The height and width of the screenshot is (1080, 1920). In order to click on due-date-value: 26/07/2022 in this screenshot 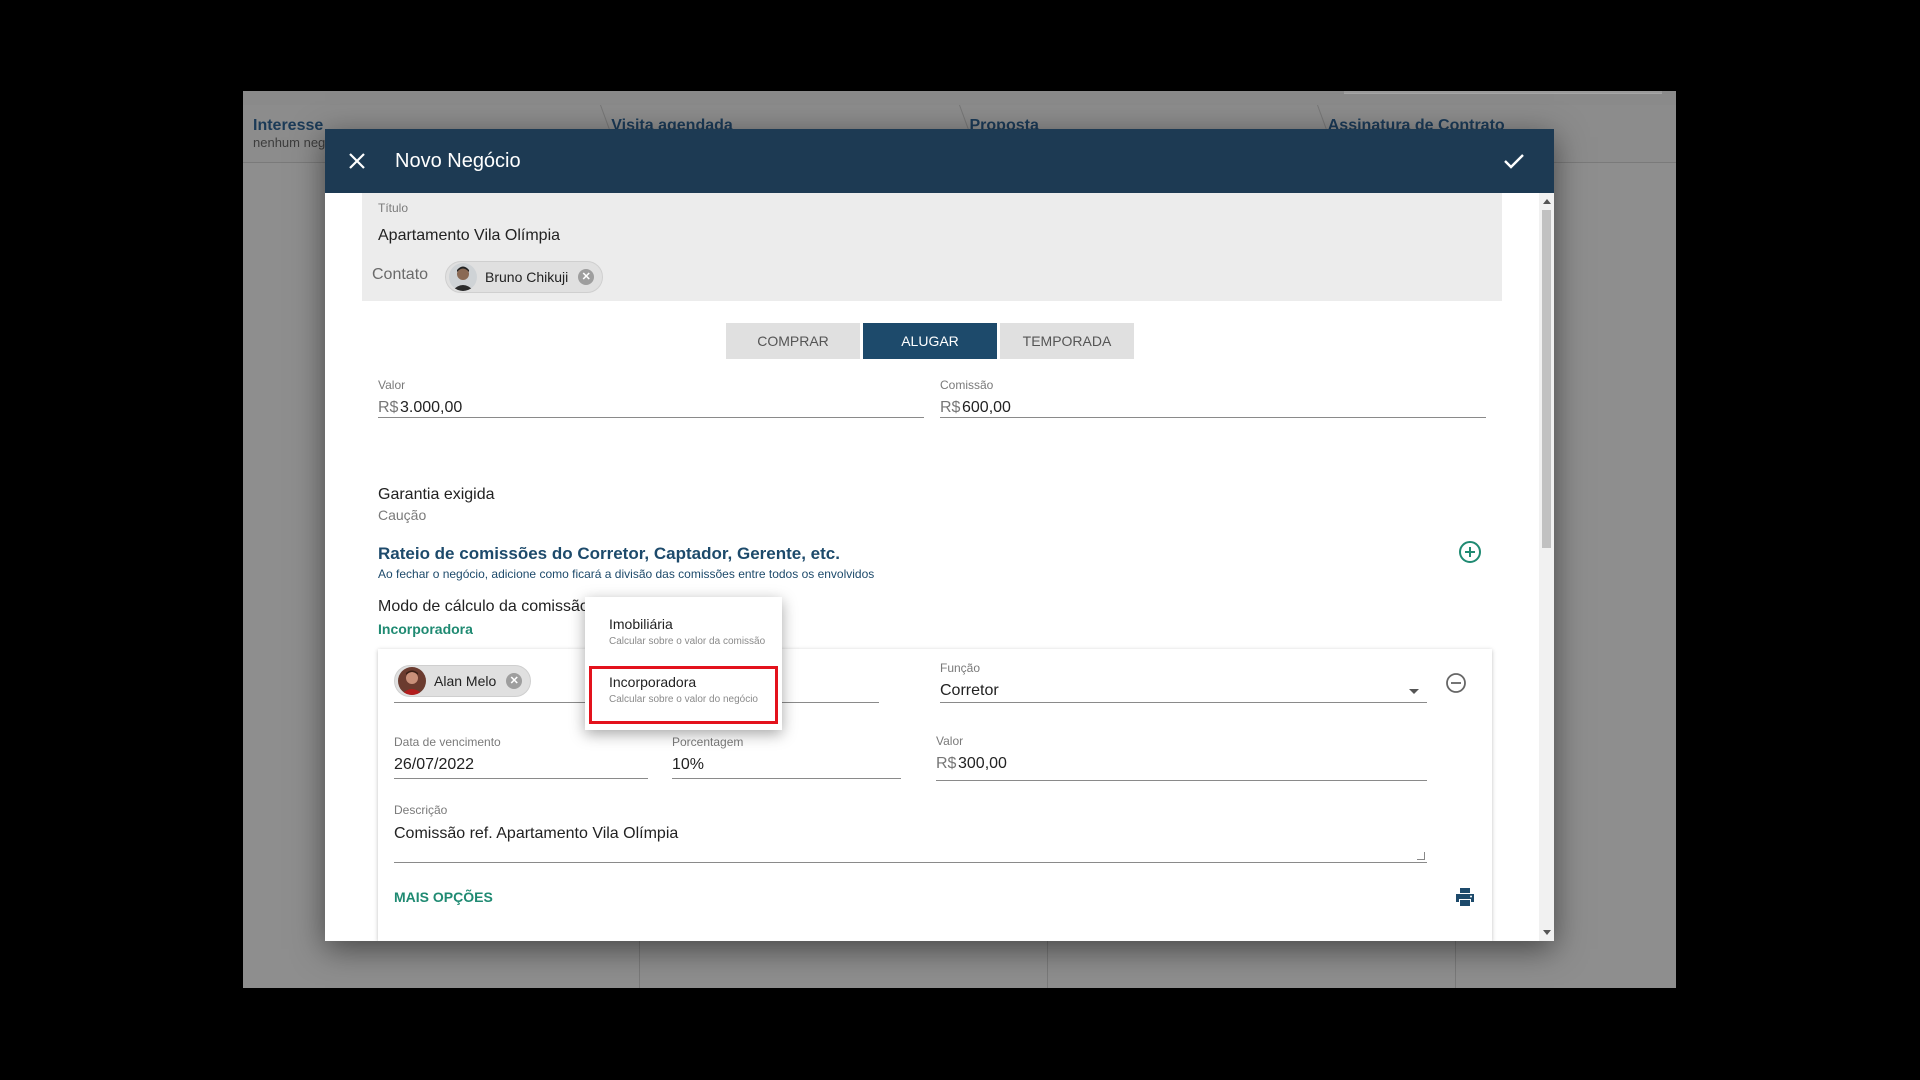, I will do `click(434, 764)`.